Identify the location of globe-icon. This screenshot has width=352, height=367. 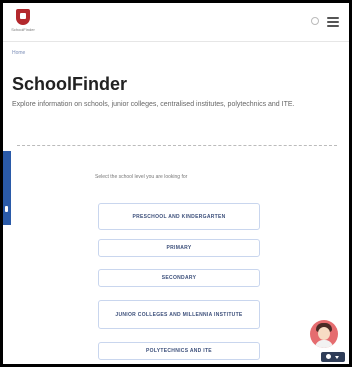
(328, 356).